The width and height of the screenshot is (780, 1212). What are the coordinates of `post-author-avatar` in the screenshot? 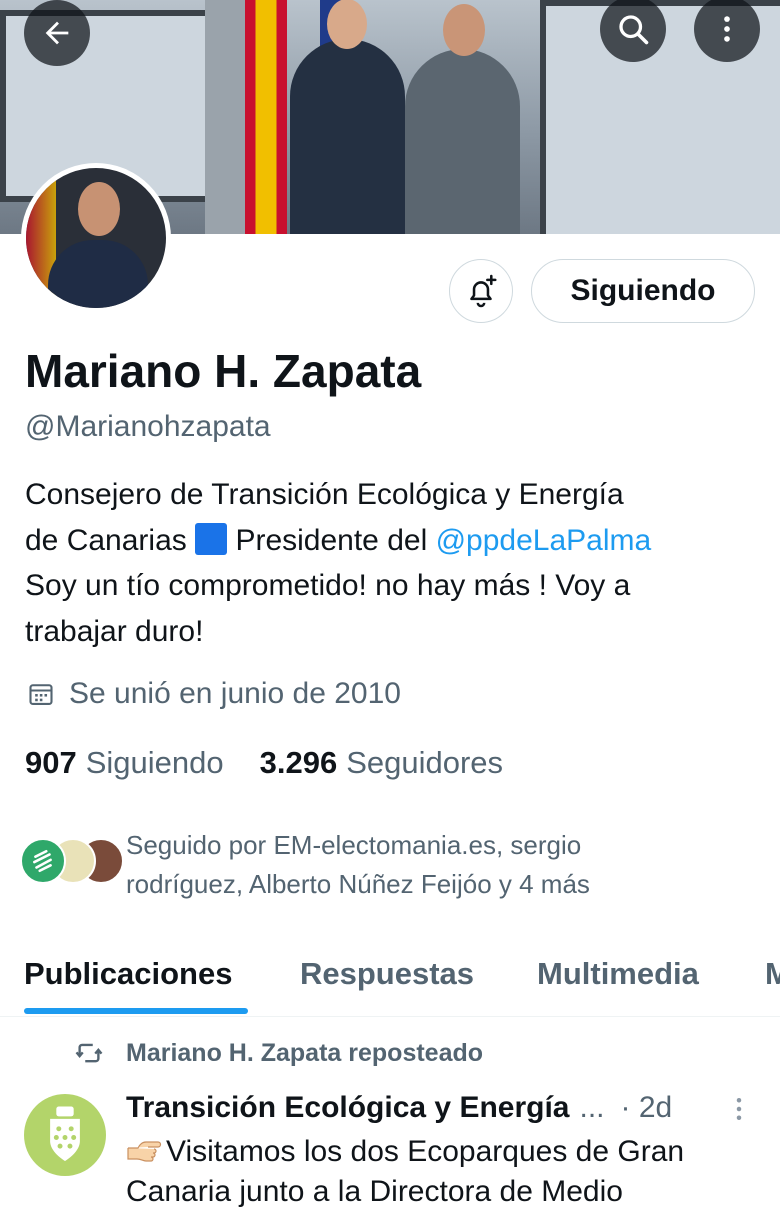 It's located at (65, 1135).